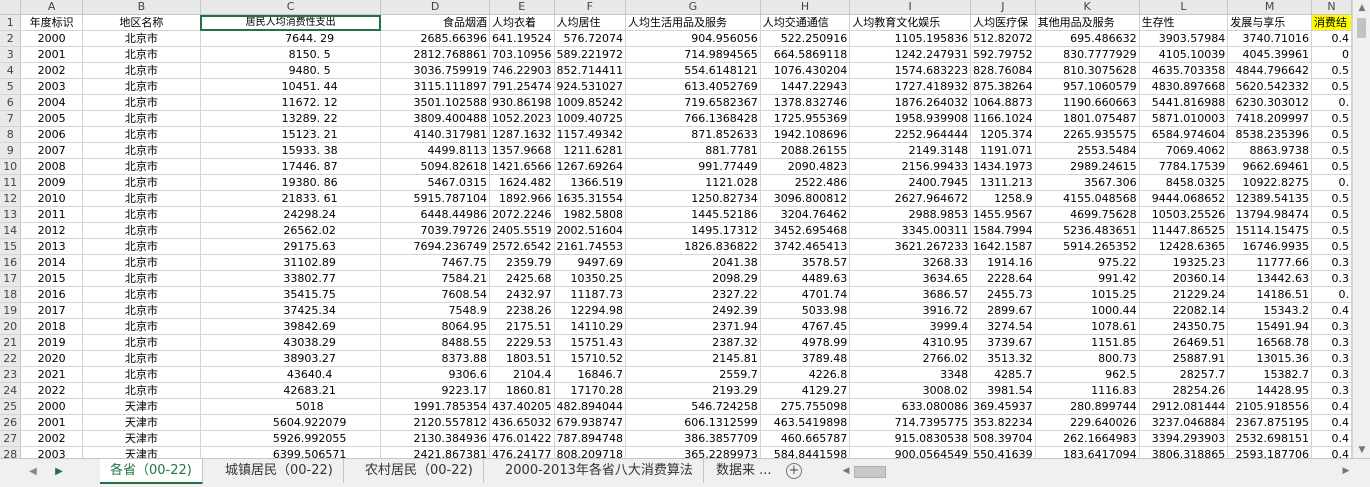  I want to click on cell: 天津市, so click(141, 406).